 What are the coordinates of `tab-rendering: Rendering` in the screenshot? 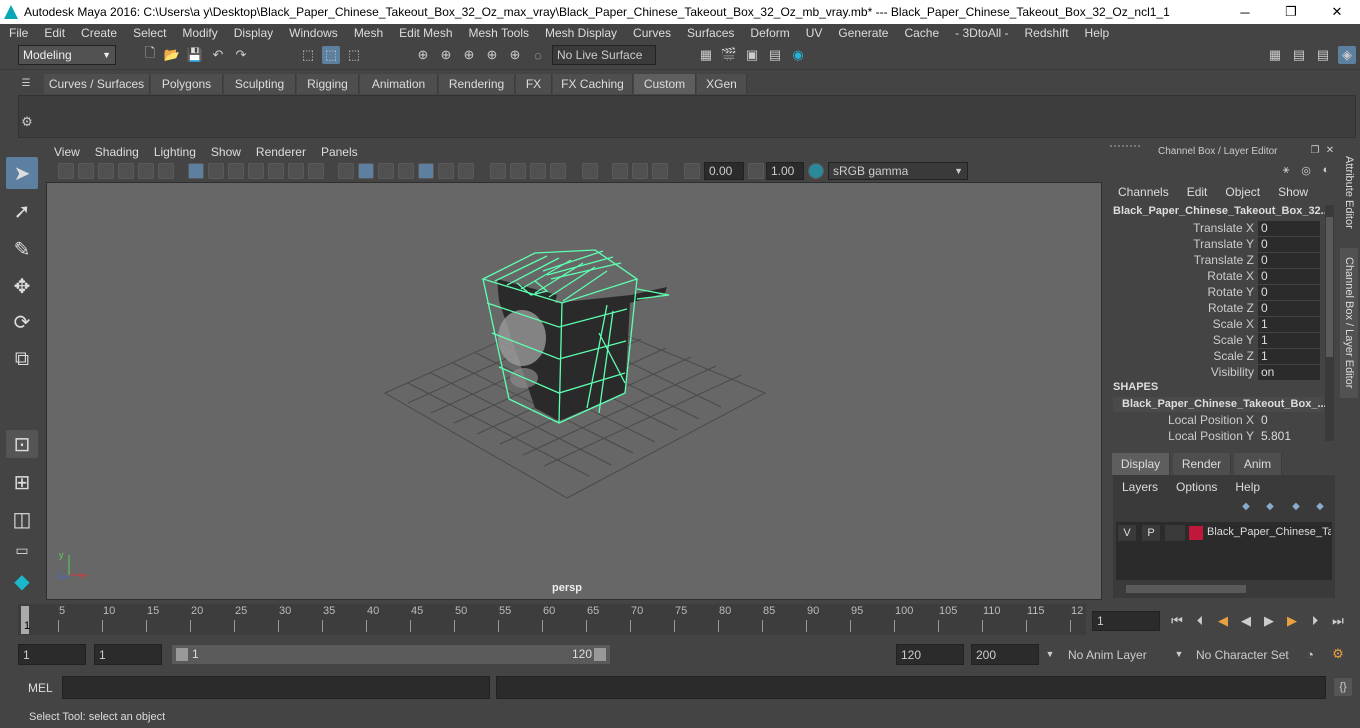 It's located at (477, 84).